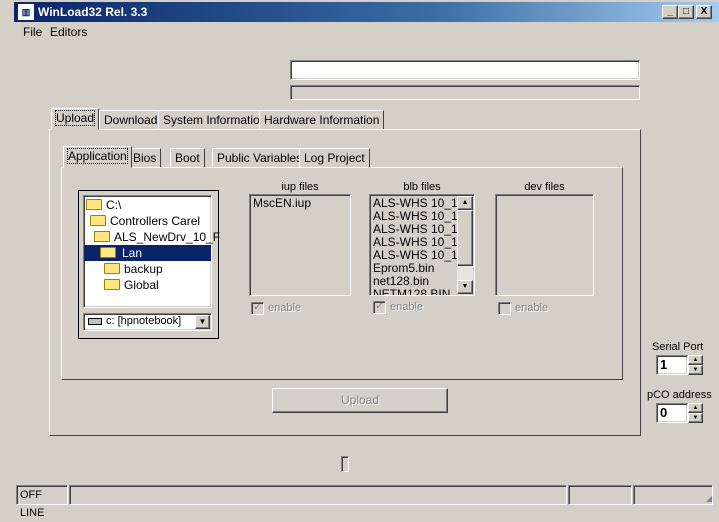 The image size is (719, 522). What do you see at coordinates (215, 120) in the screenshot?
I see `tab-system-information: System Information` at bounding box center [215, 120].